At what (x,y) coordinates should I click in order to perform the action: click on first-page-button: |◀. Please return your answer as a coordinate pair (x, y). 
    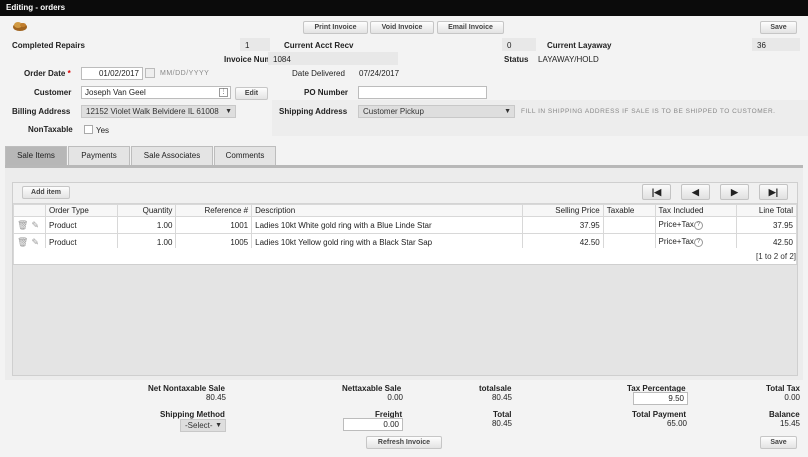
    Looking at the image, I should click on (656, 192).